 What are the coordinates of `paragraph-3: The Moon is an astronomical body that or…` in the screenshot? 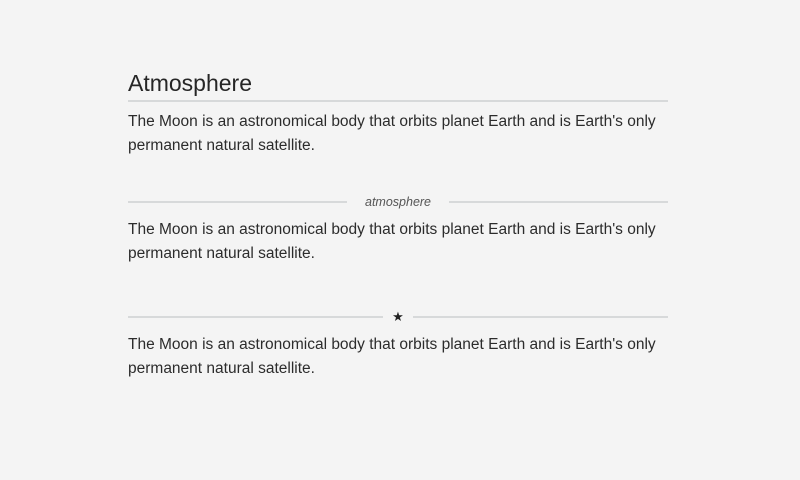 It's located at (392, 356).